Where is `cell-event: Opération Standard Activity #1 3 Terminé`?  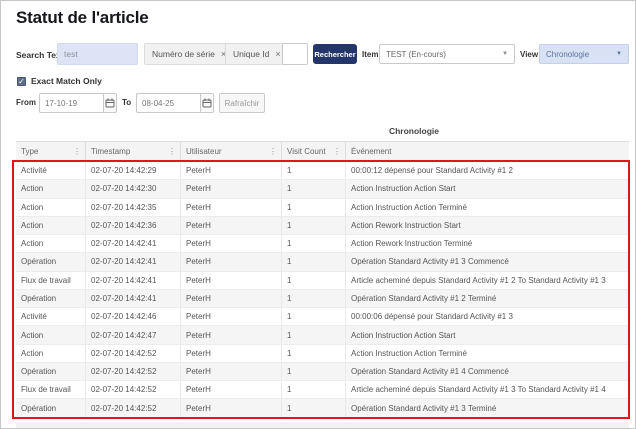
cell-event: Opération Standard Activity #1 3 Terminé is located at coordinates (424, 408).